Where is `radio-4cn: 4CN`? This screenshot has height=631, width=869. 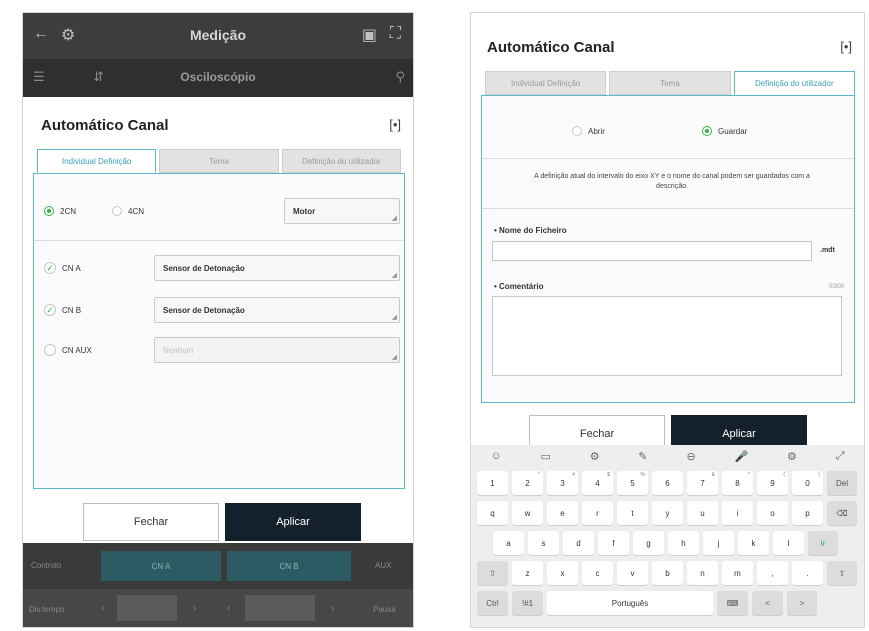
radio-4cn: 4CN is located at coordinates (128, 211).